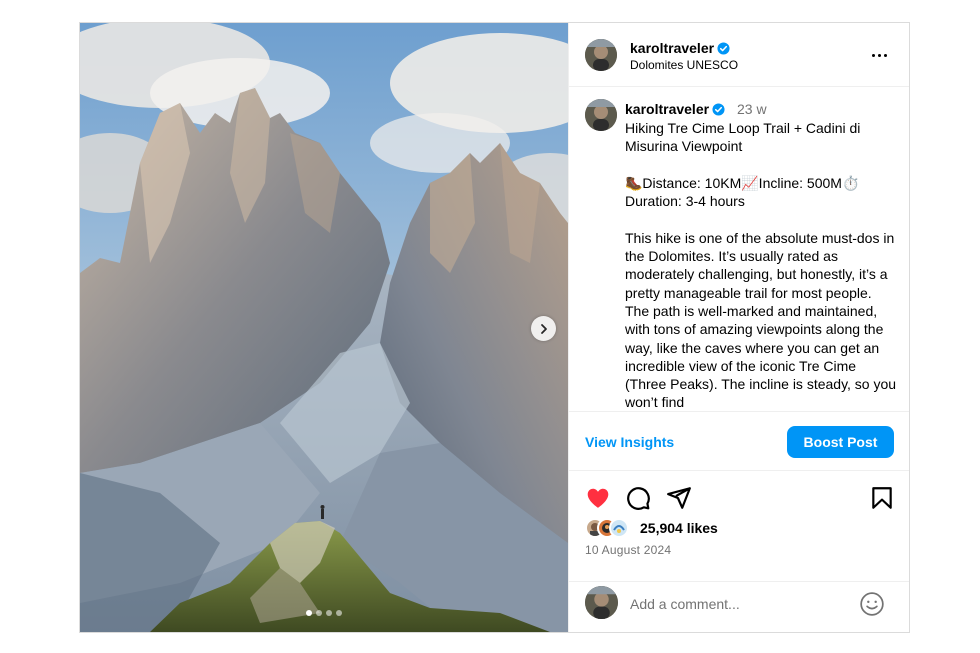 The height and width of the screenshot is (653, 980). What do you see at coordinates (879, 55) in the screenshot?
I see `more-options-button` at bounding box center [879, 55].